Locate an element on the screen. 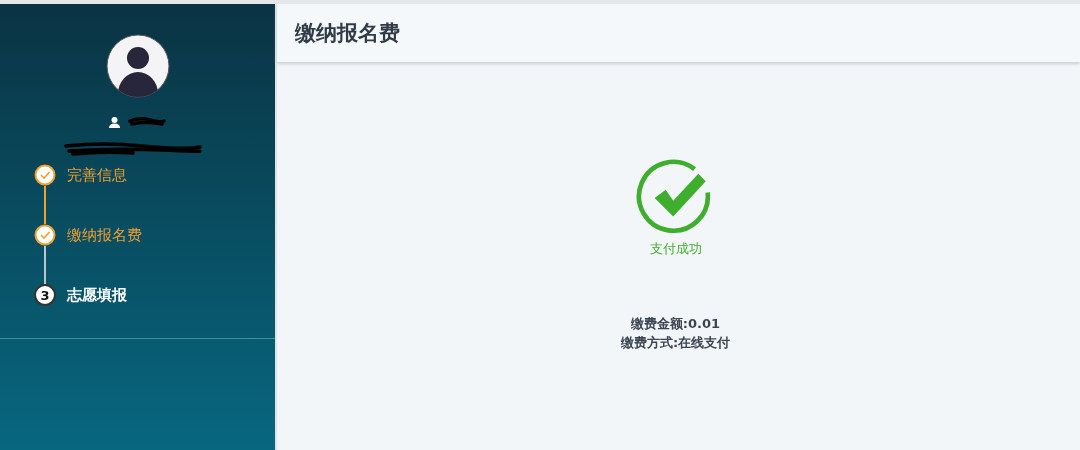 Image resolution: width=1080 pixels, height=450 pixels. avatar-icon is located at coordinates (137, 66).